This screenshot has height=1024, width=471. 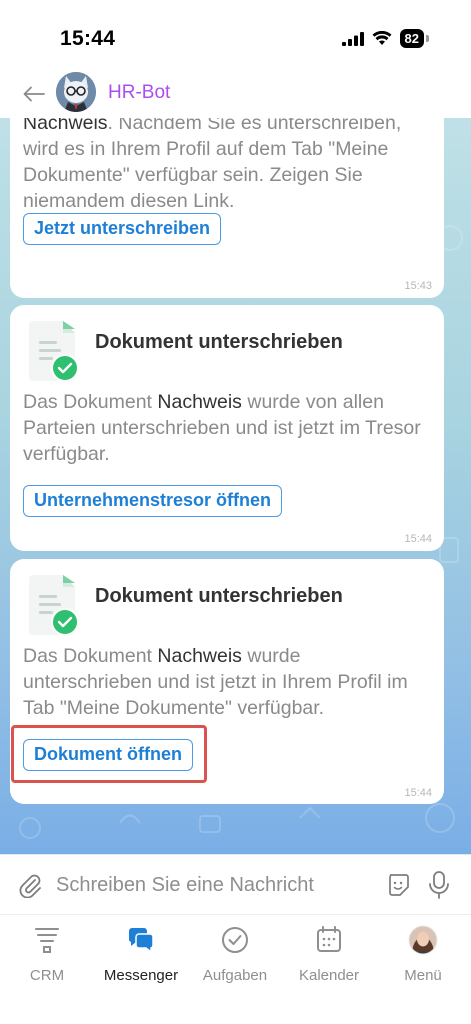 What do you see at coordinates (185, 885) in the screenshot?
I see `message-input: Schreiben Sie eine Nachricht` at bounding box center [185, 885].